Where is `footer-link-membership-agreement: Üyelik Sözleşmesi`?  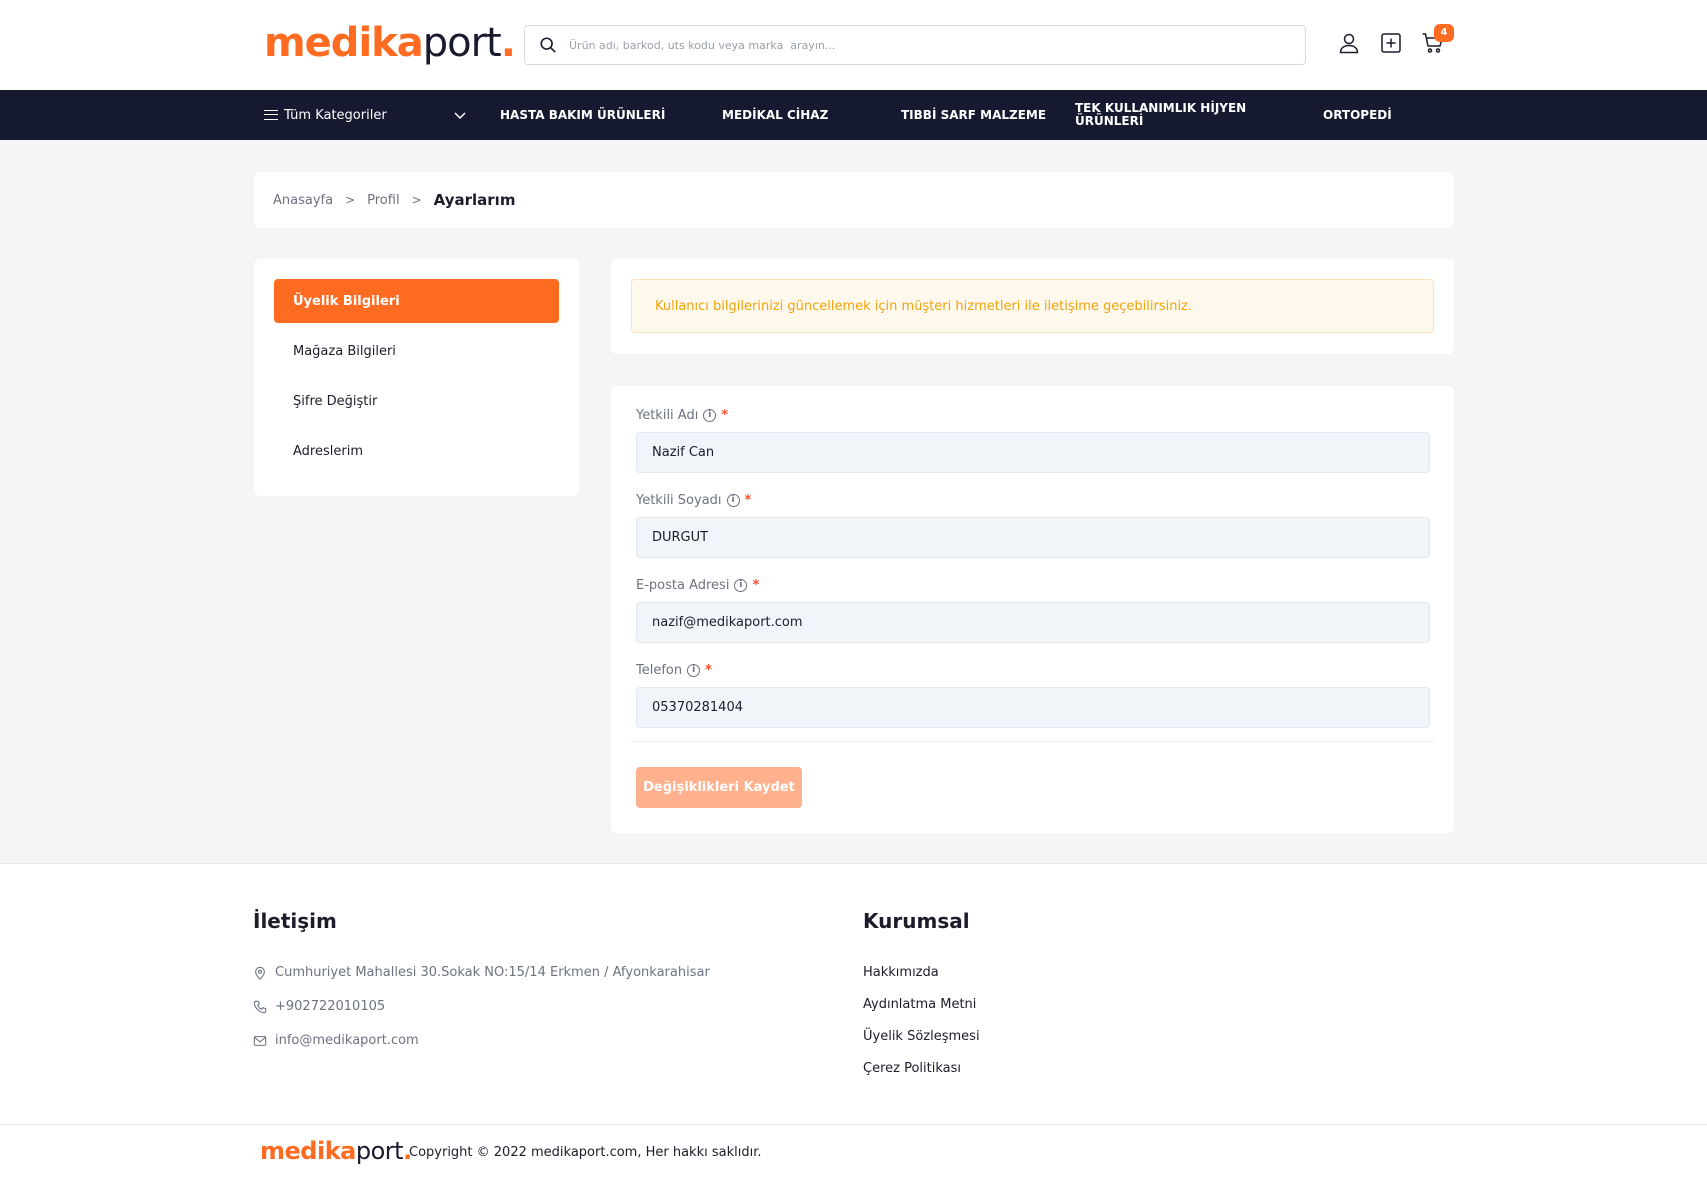
footer-link-membership-agreement: Üyelik Sözleşmesi is located at coordinates (921, 1036).